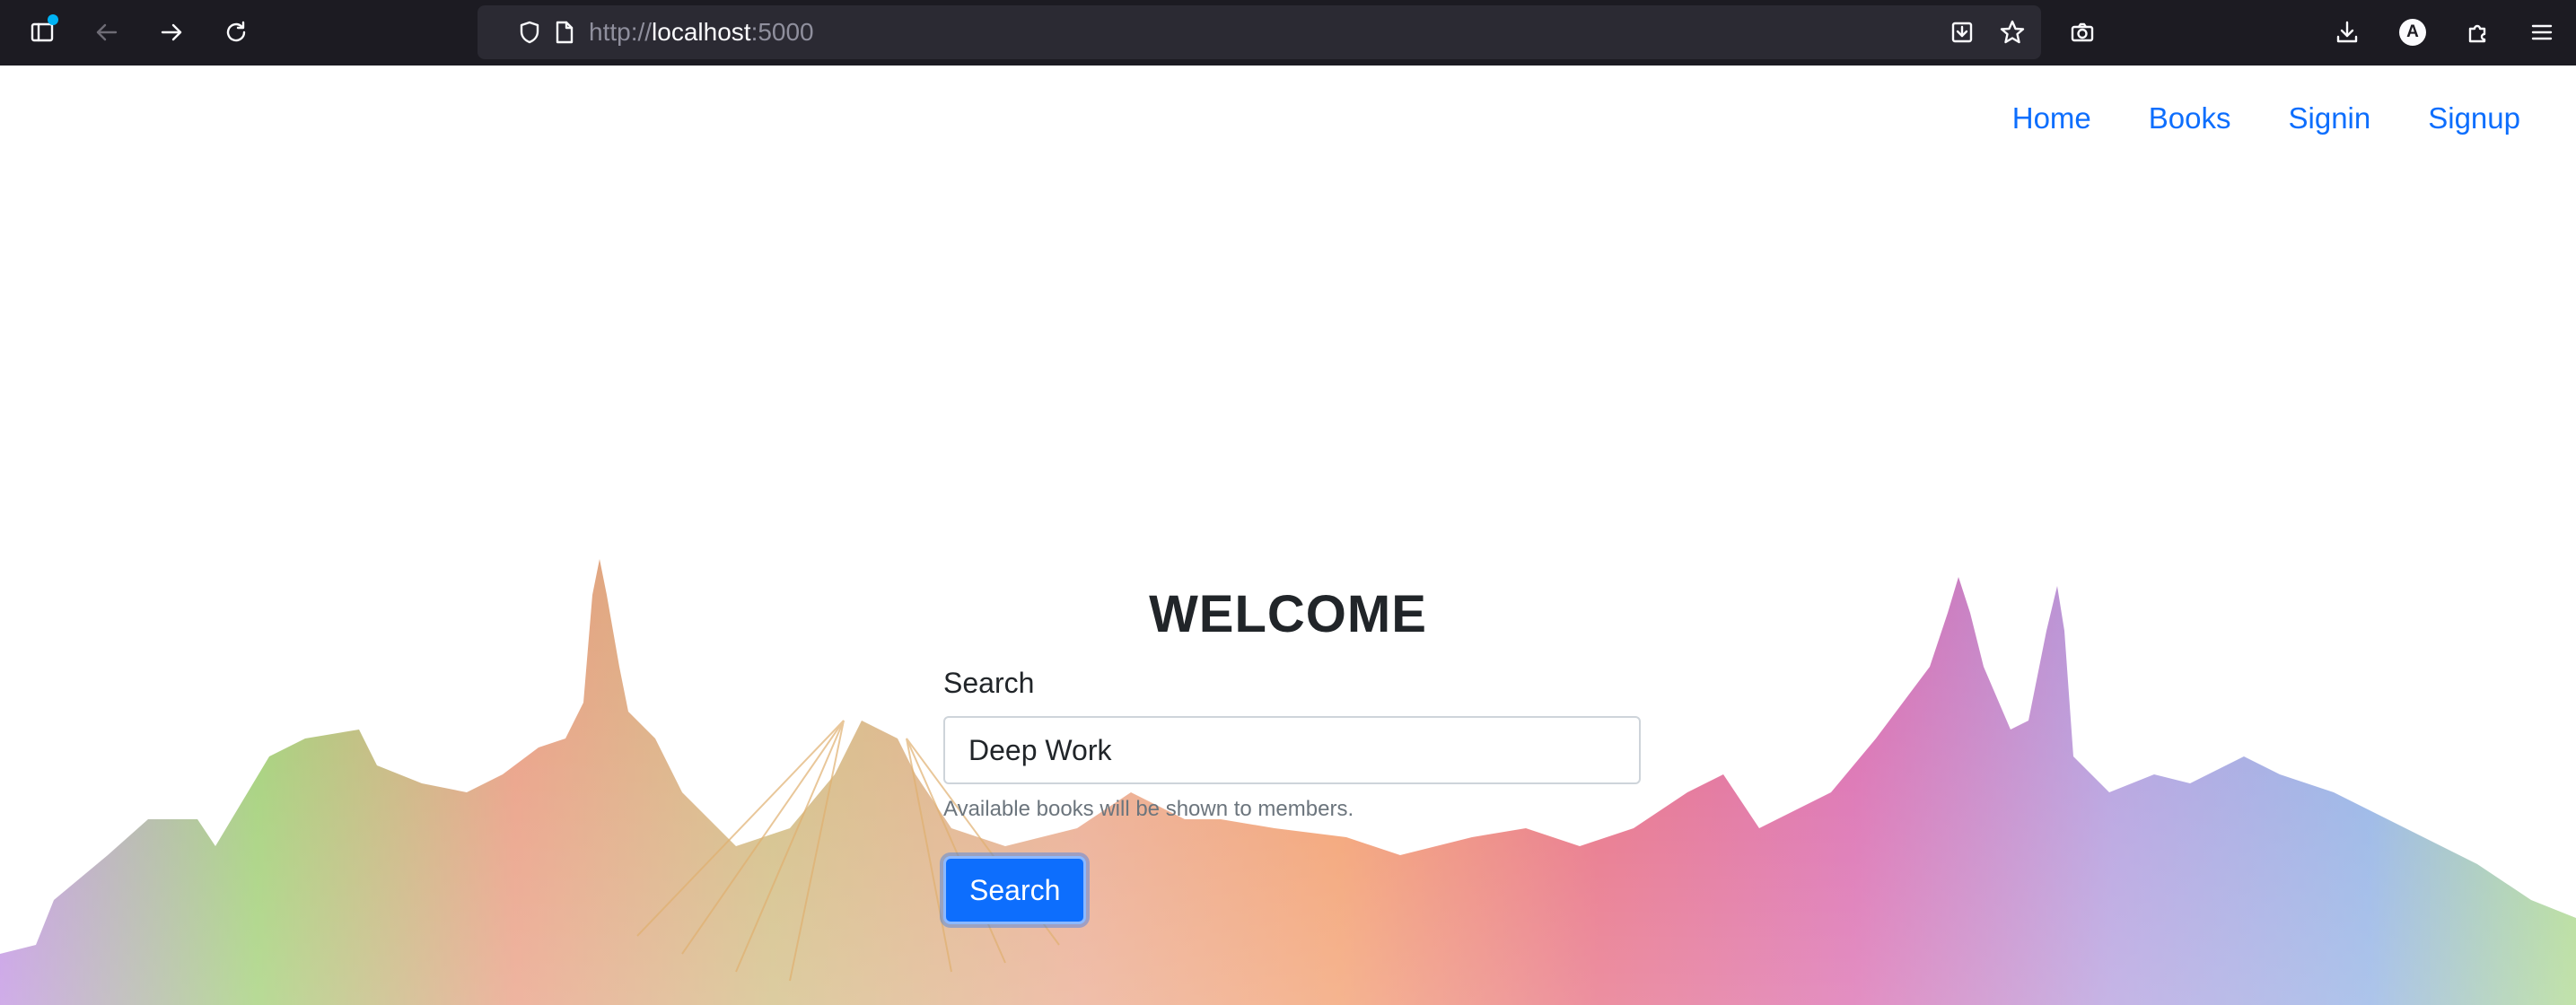  What do you see at coordinates (2190, 118) in the screenshot?
I see `nav-link-books: Books` at bounding box center [2190, 118].